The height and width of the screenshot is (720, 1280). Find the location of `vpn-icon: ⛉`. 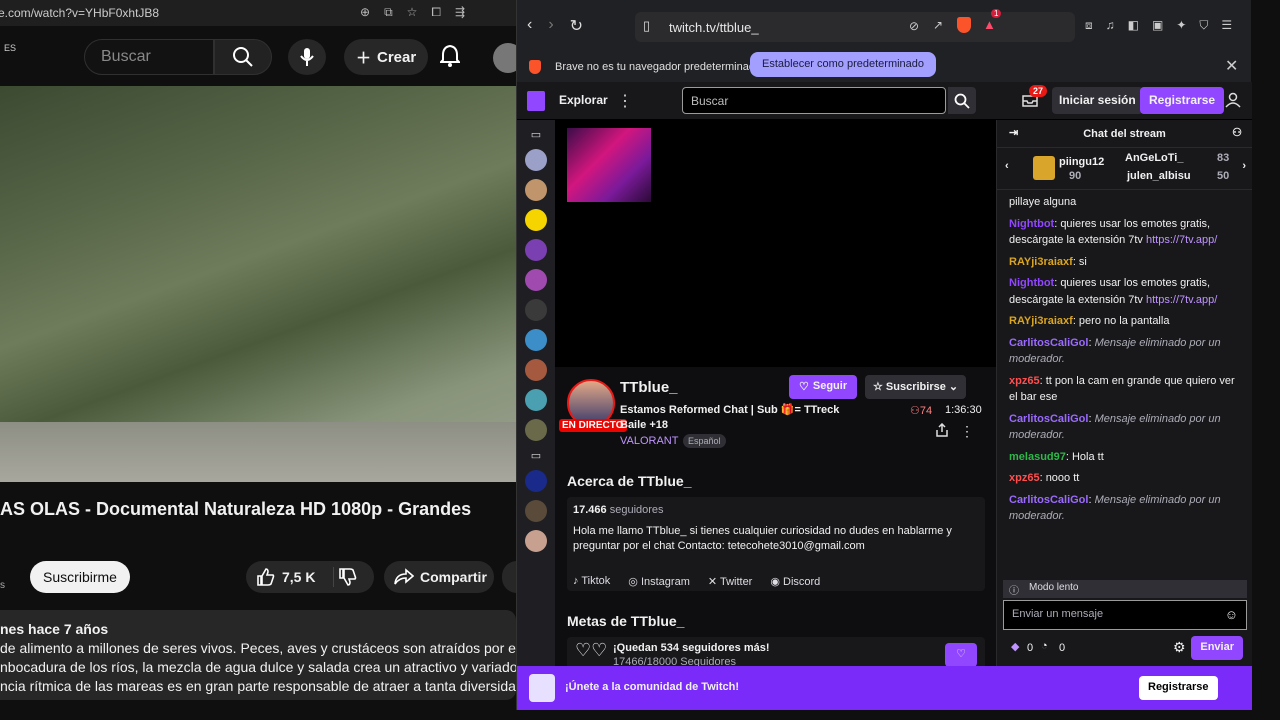

vpn-icon: ⛉ is located at coordinates (1203, 25).